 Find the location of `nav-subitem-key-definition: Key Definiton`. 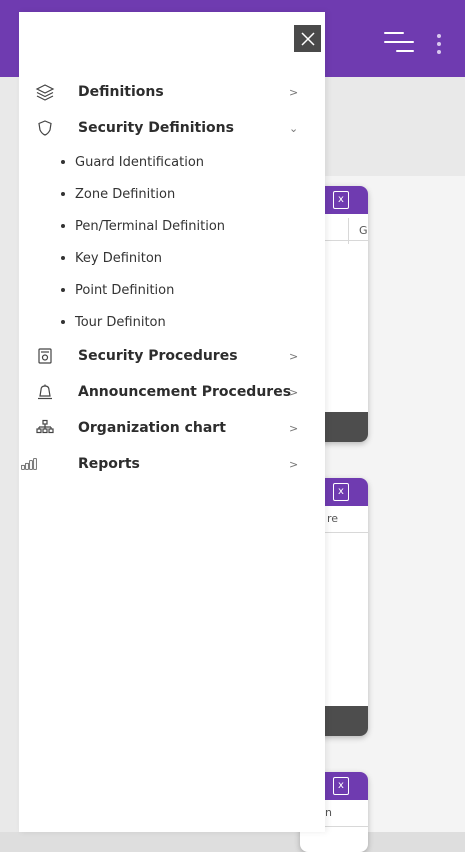

nav-subitem-key-definition: Key Definiton is located at coordinates (172, 258).